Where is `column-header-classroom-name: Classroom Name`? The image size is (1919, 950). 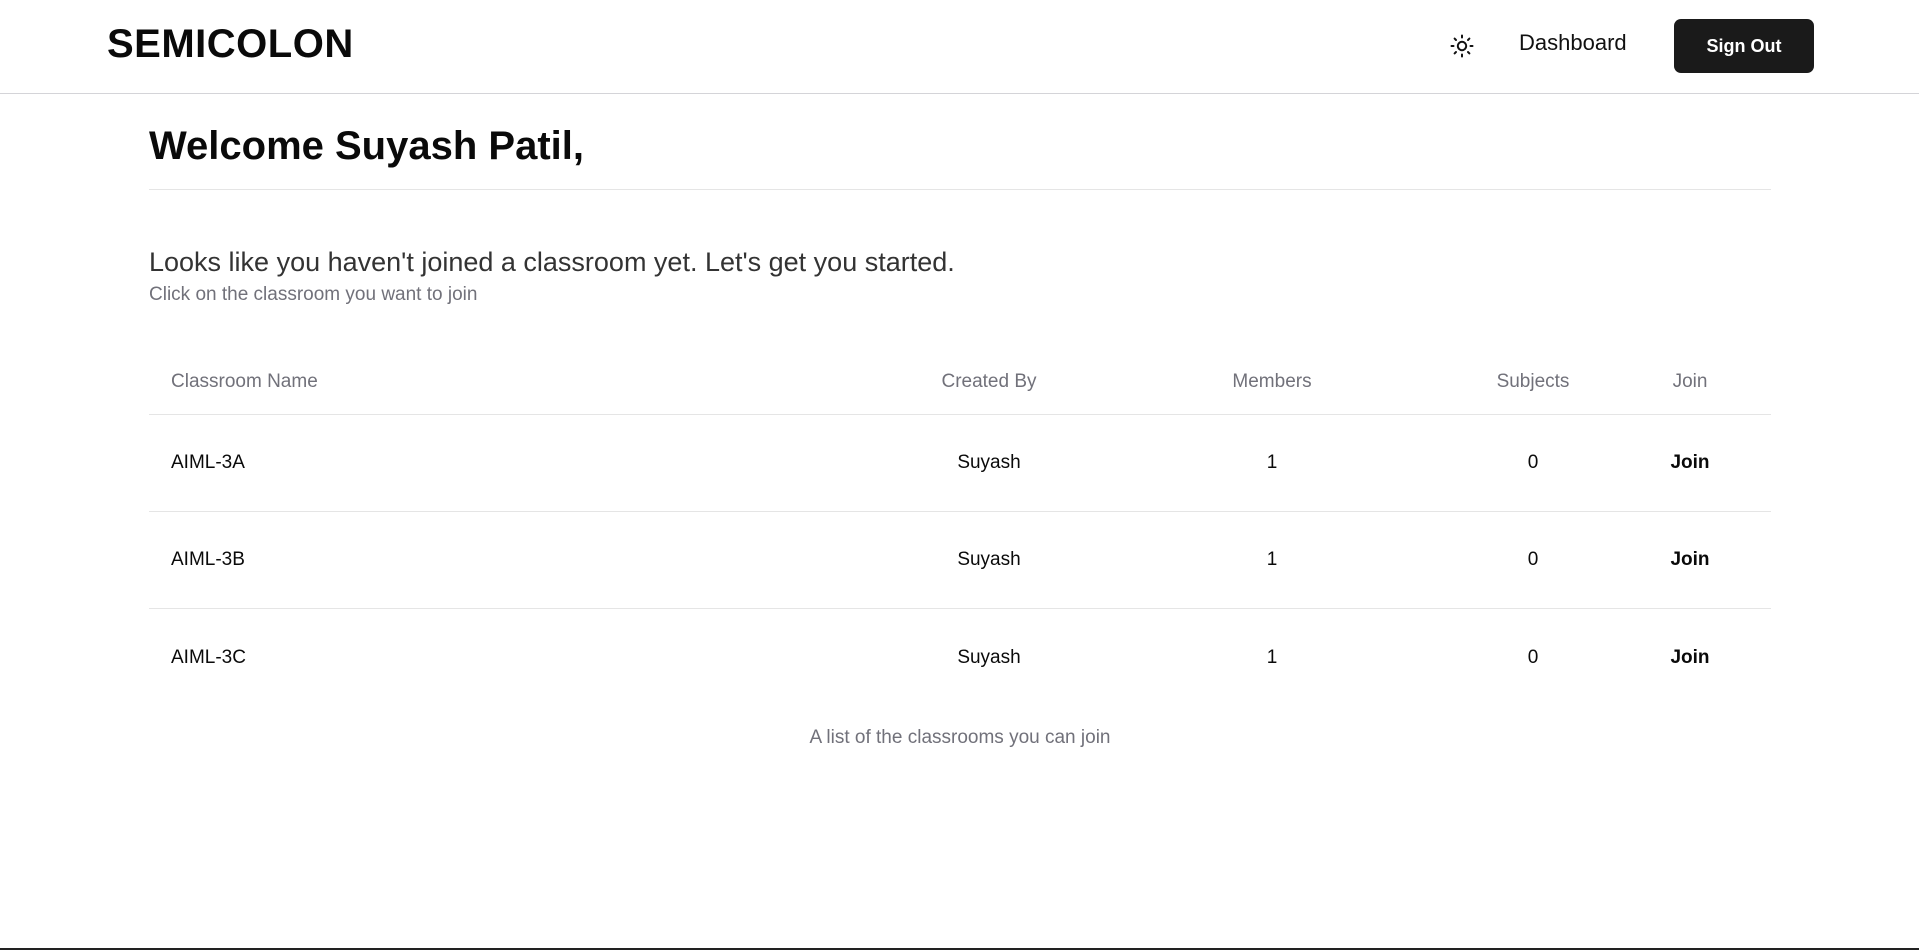 column-header-classroom-name: Classroom Name is located at coordinates (244, 381).